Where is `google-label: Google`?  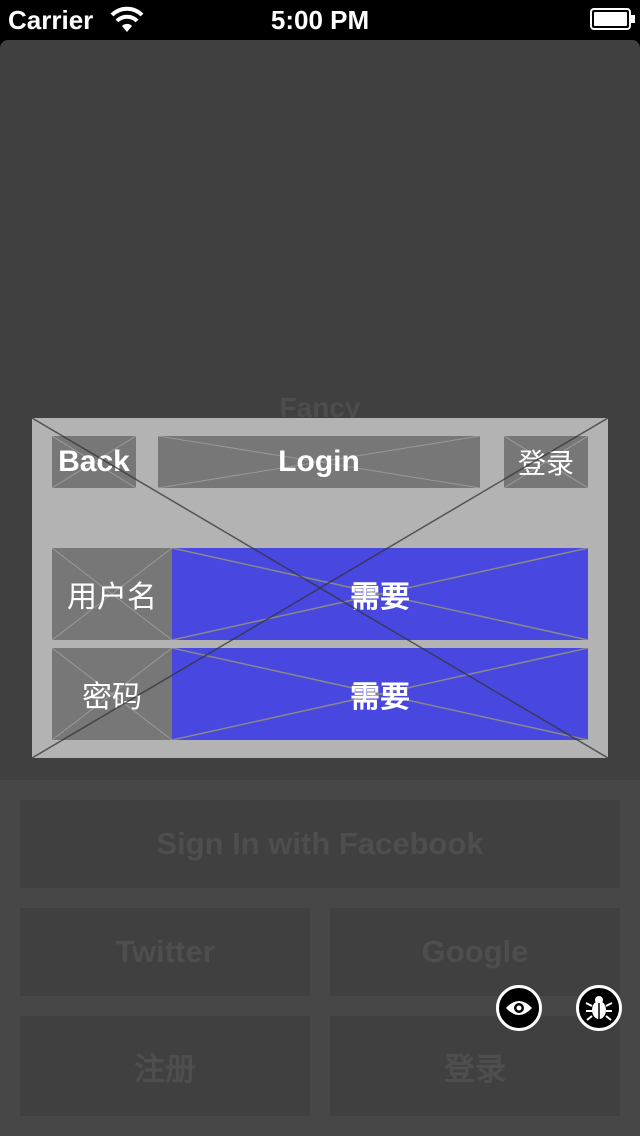
google-label: Google is located at coordinates (475, 951).